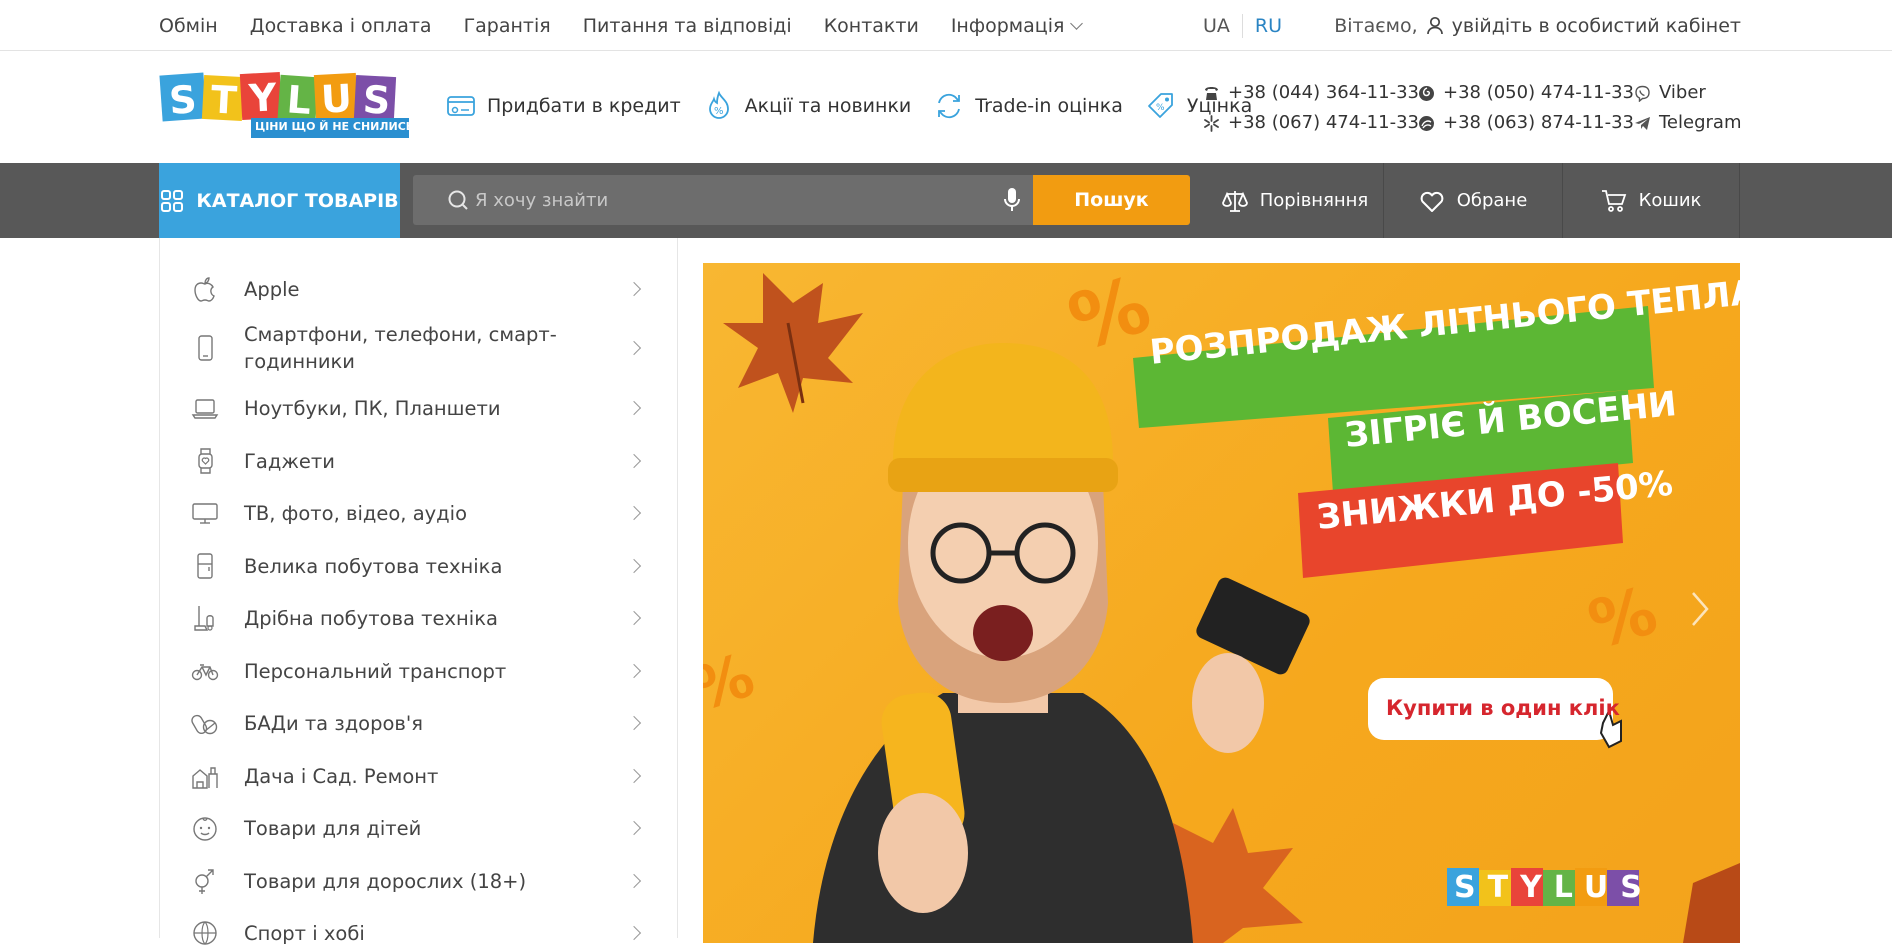  What do you see at coordinates (373, 566) in the screenshot?
I see `category-label: Велика побутова техніка` at bounding box center [373, 566].